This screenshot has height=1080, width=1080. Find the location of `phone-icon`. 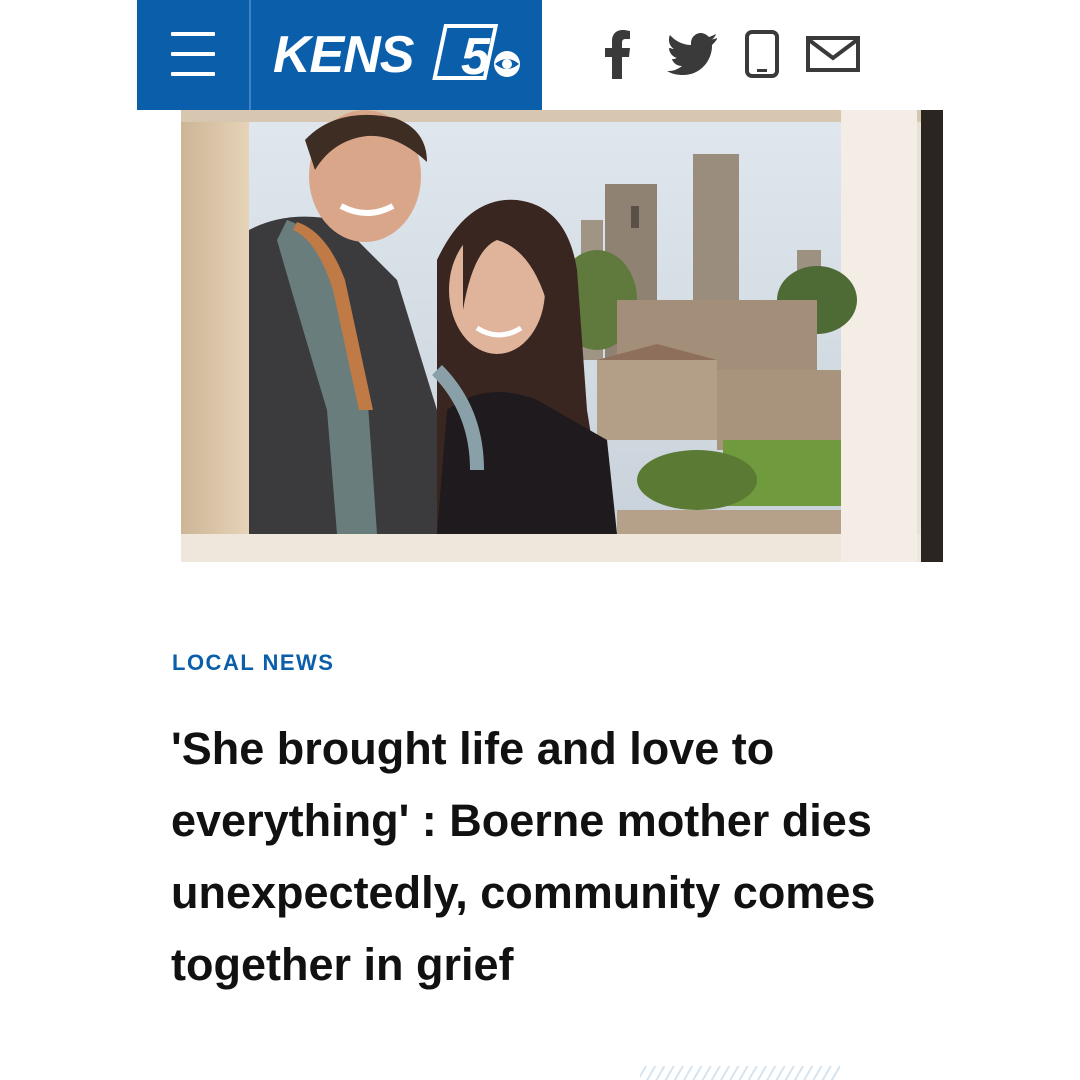

phone-icon is located at coordinates (762, 54).